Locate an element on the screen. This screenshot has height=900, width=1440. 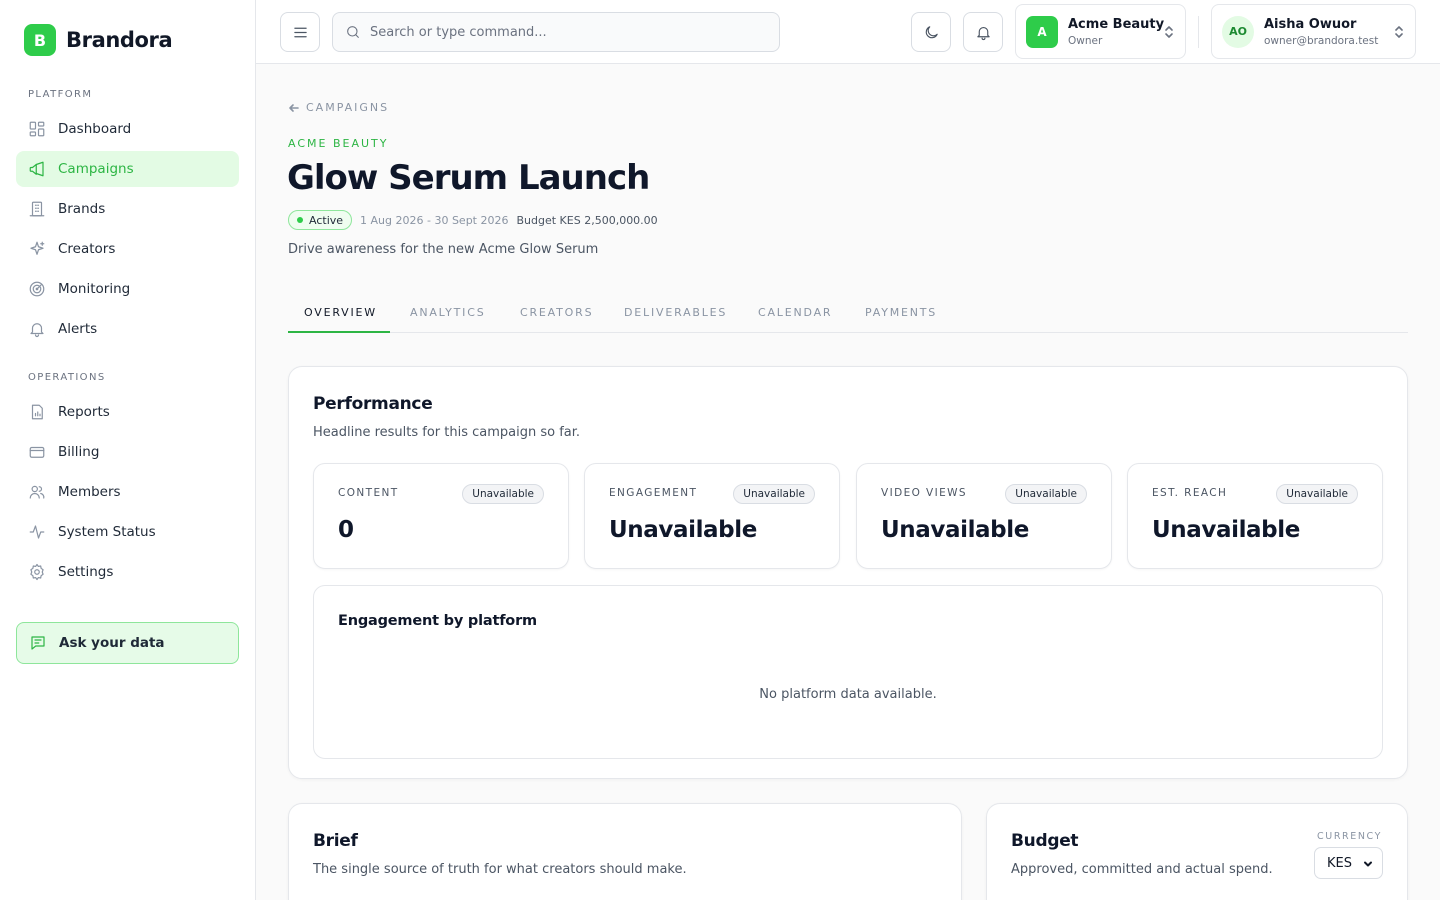
report-icon is located at coordinates (37, 412).